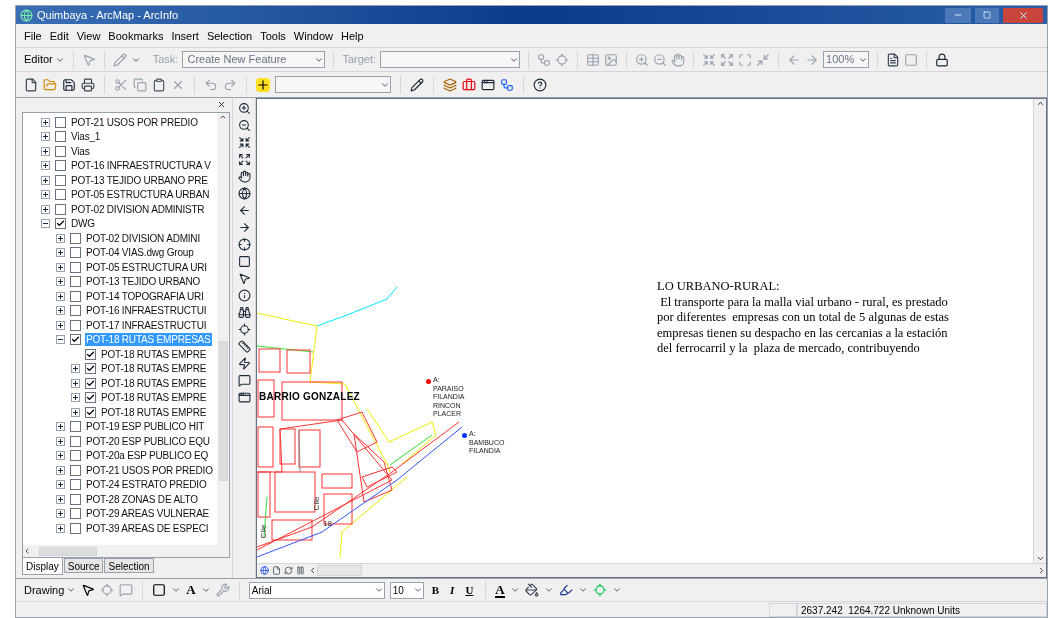 The width and height of the screenshot is (1061, 618). What do you see at coordinates (138, 209) in the screenshot?
I see `layer-name: POT-02 DIVISION ADMINISTR` at bounding box center [138, 209].